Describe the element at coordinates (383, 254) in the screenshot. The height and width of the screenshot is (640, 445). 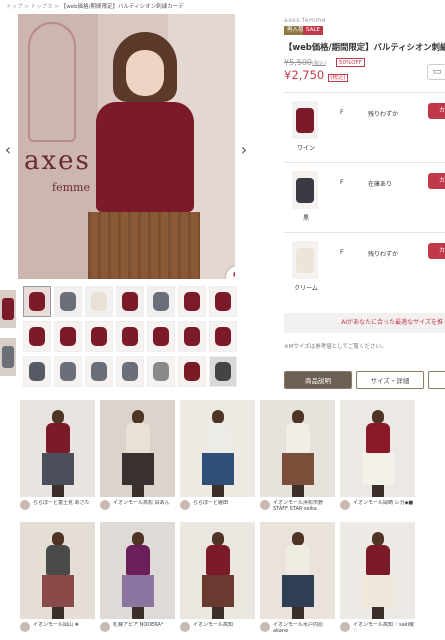
I see `variant-stock-status: 残りわずか` at that location.